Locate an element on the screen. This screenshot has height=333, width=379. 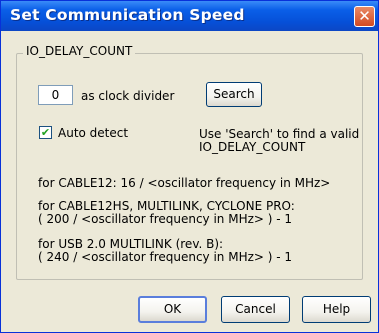
close-button: ✕ is located at coordinates (364, 16).